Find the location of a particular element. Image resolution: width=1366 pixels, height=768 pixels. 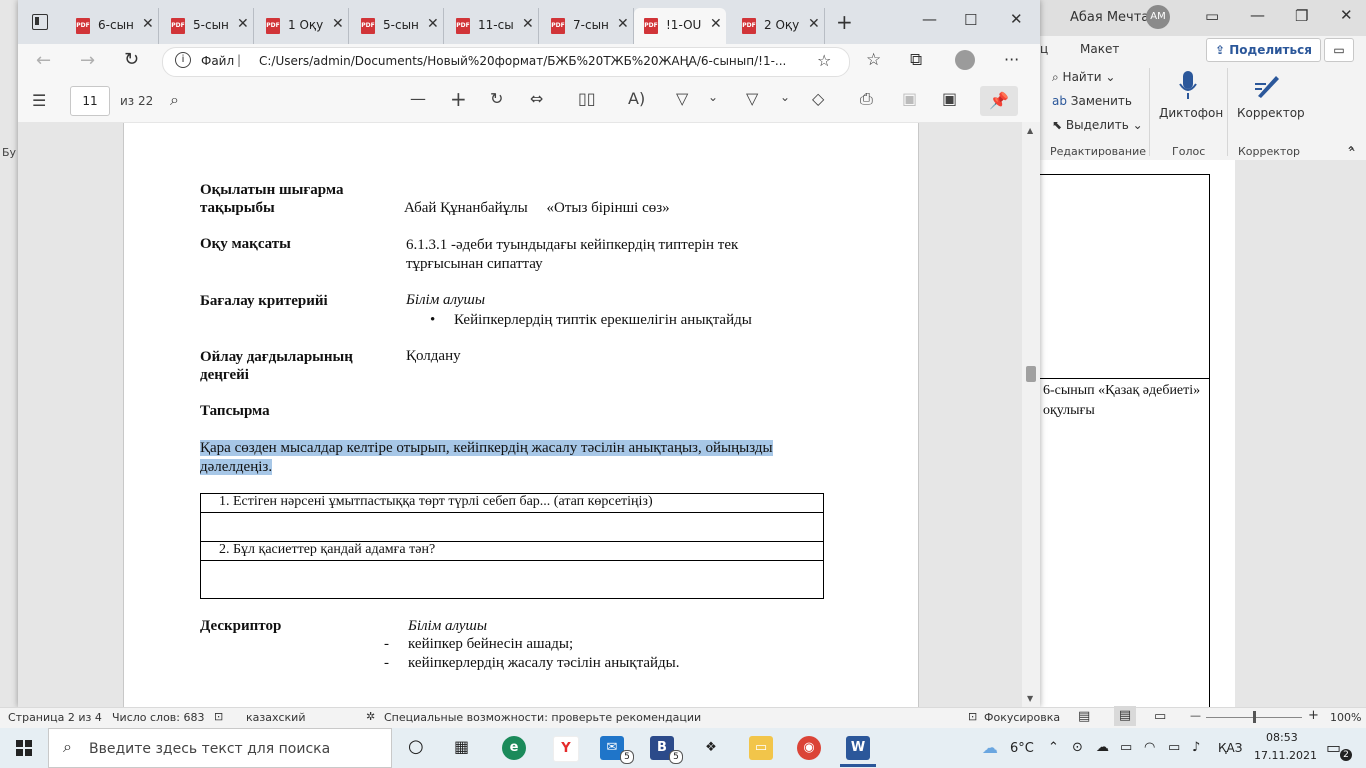

browser-tab: PDF 11-сы ✕ is located at coordinates (492, 26).